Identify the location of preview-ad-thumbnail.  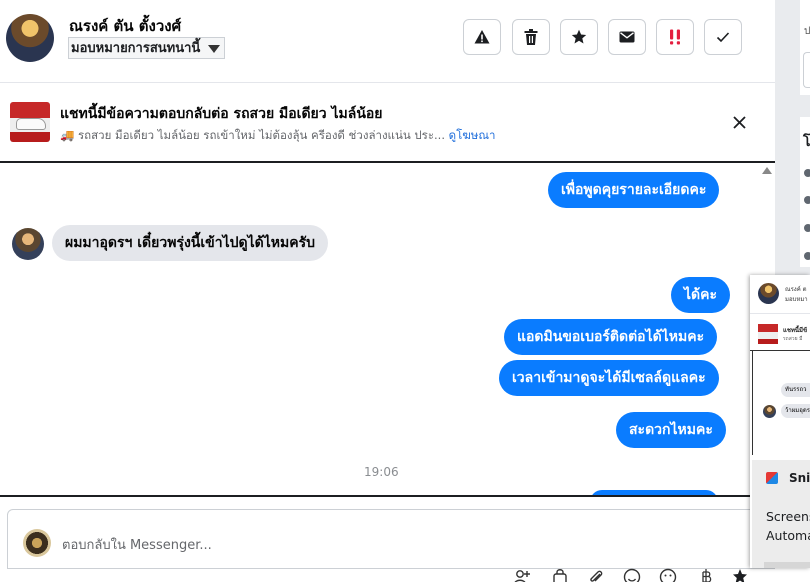
(768, 334).